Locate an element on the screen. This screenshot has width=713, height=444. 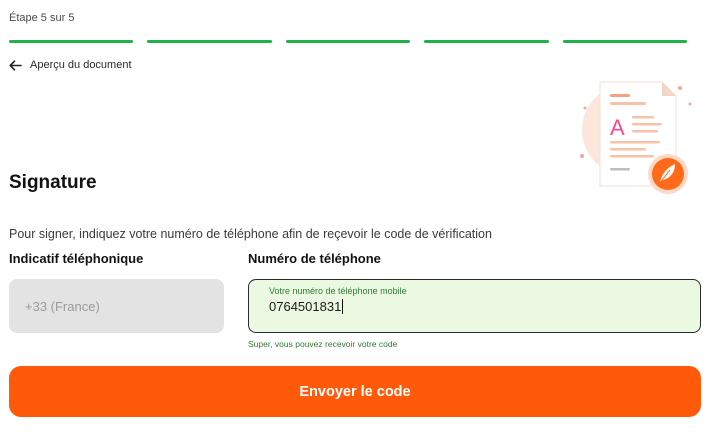
country-code-select: +33 (France) is located at coordinates (116, 306).